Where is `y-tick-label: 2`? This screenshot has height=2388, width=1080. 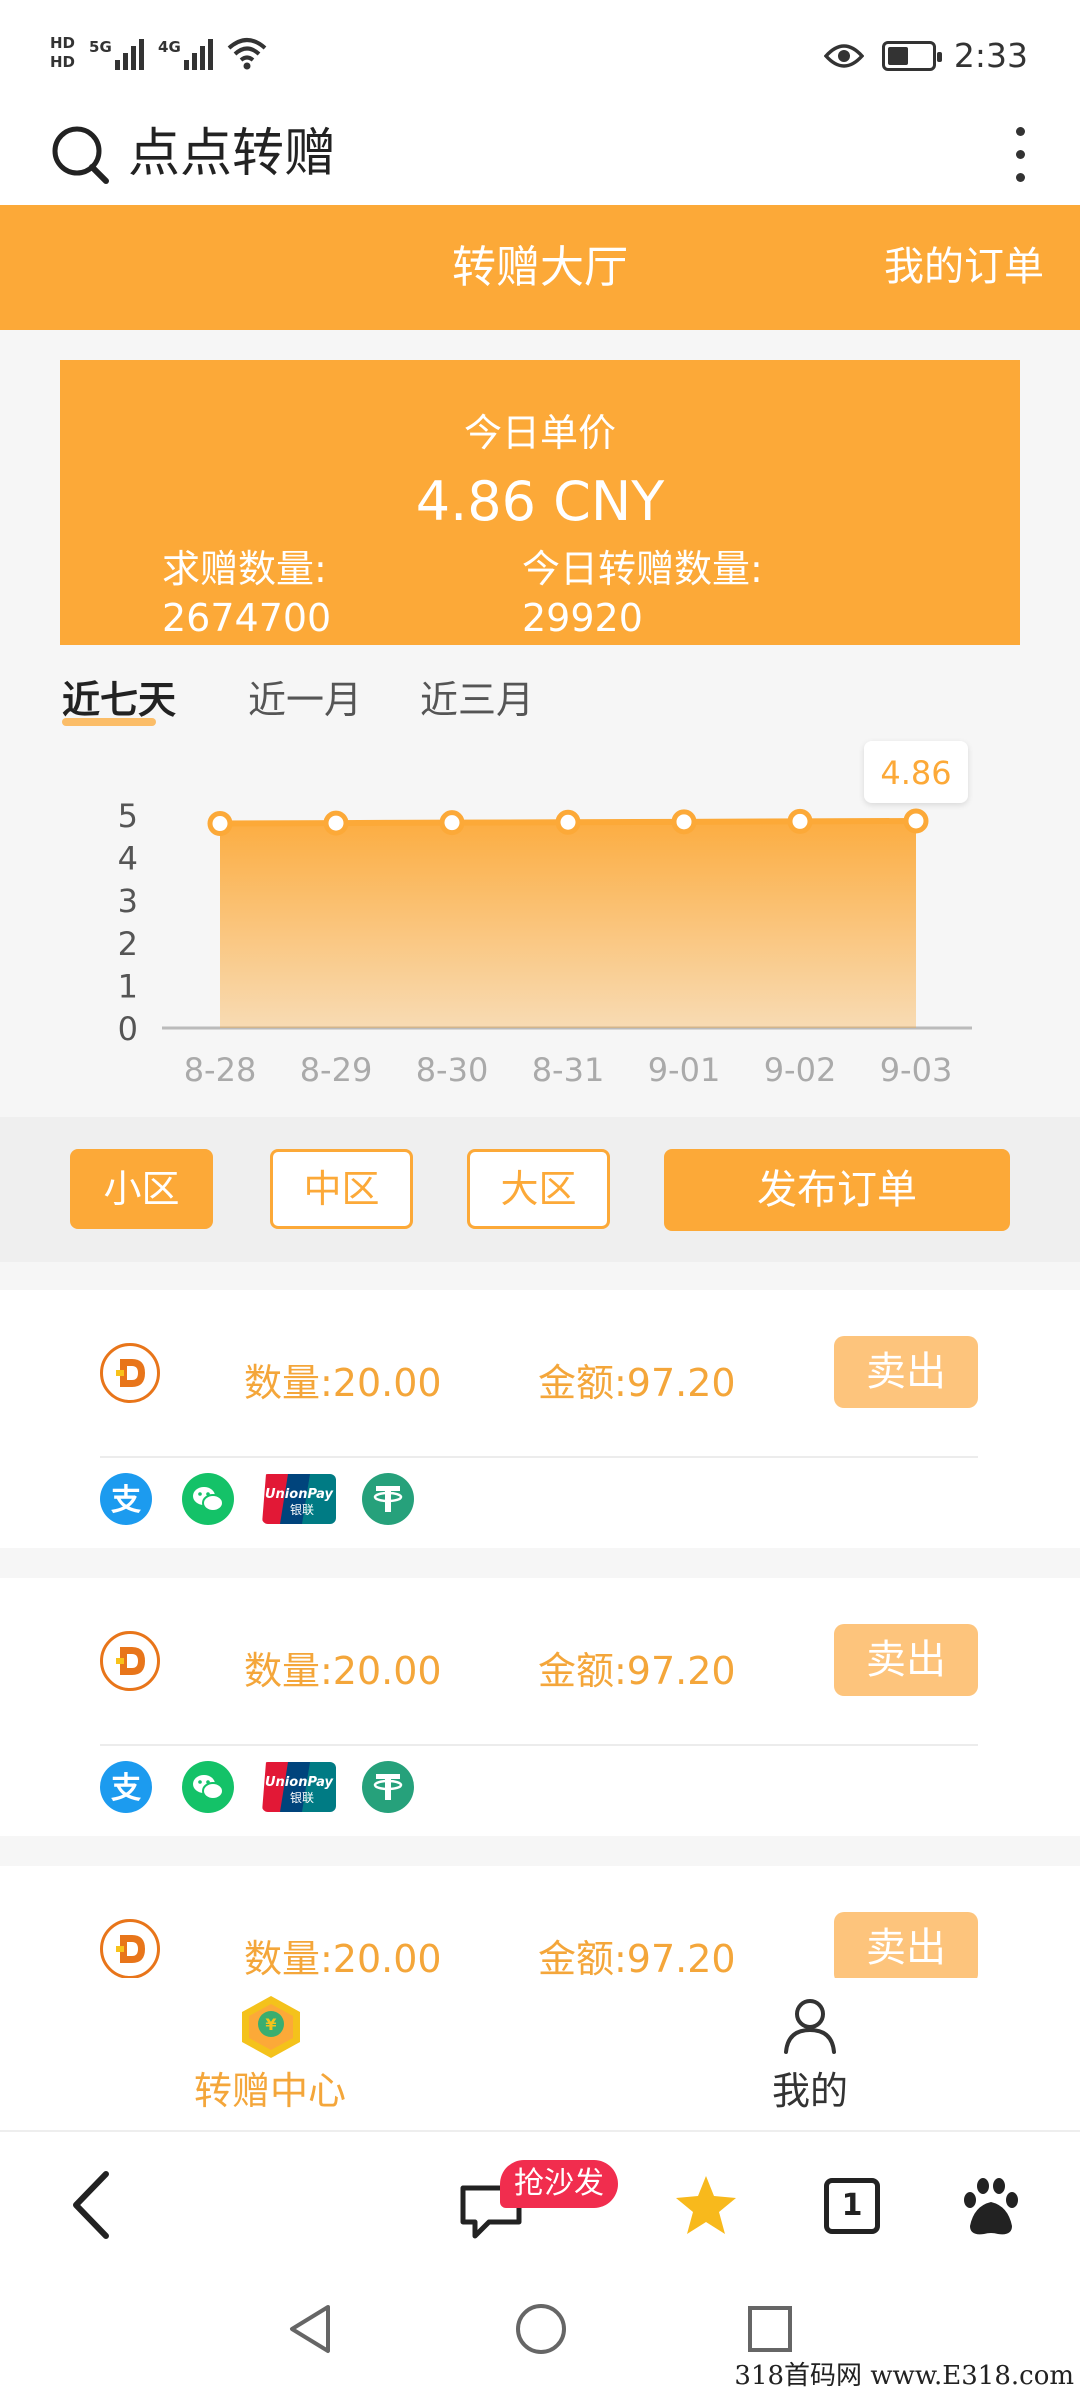 y-tick-label: 2 is located at coordinates (128, 944).